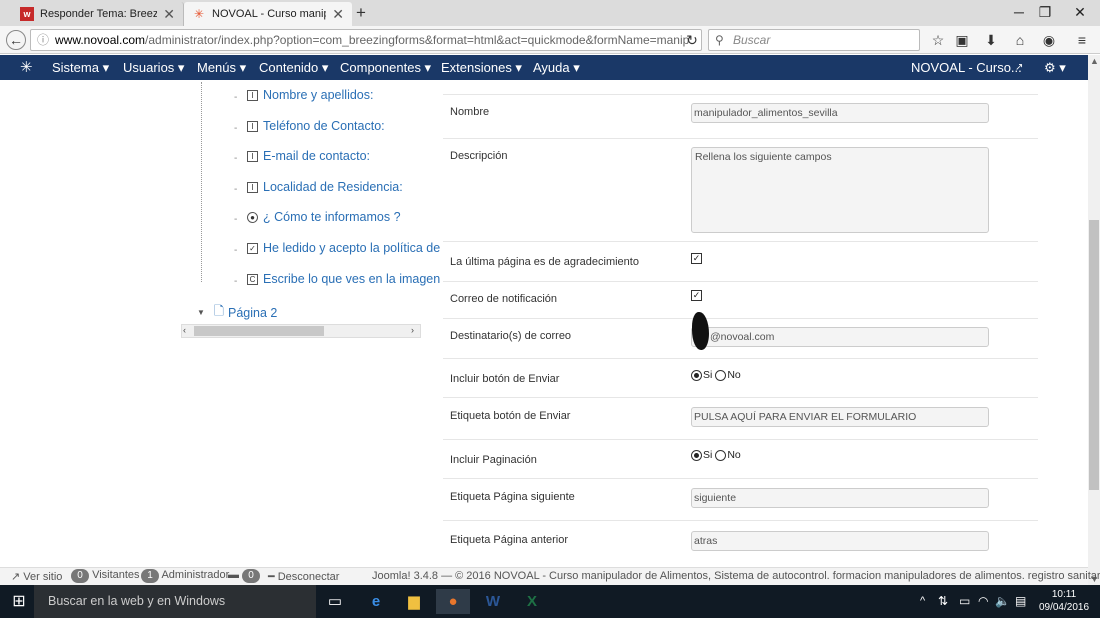 This screenshot has height=618, width=1100. What do you see at coordinates (201, 182) in the screenshot?
I see `tree-line` at bounding box center [201, 182].